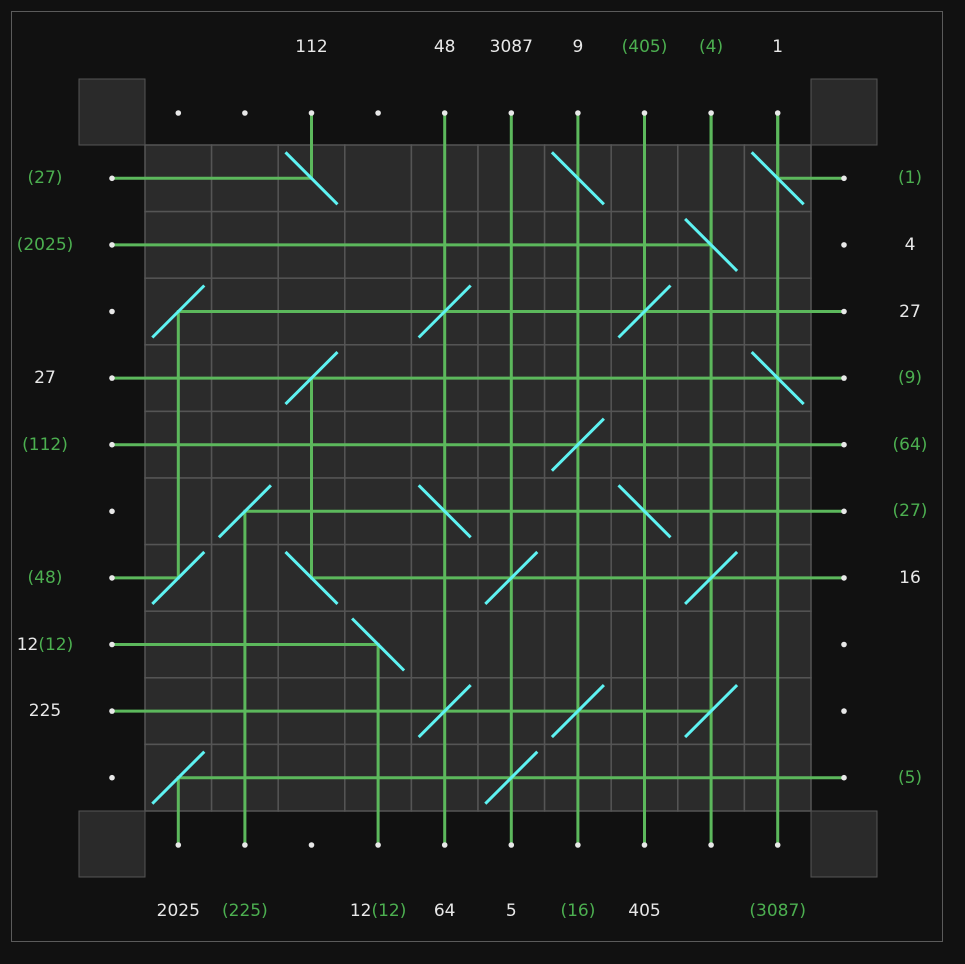 The height and width of the screenshot is (964, 965). What do you see at coordinates (45, 711) in the screenshot?
I see `clue-left: 225` at bounding box center [45, 711].